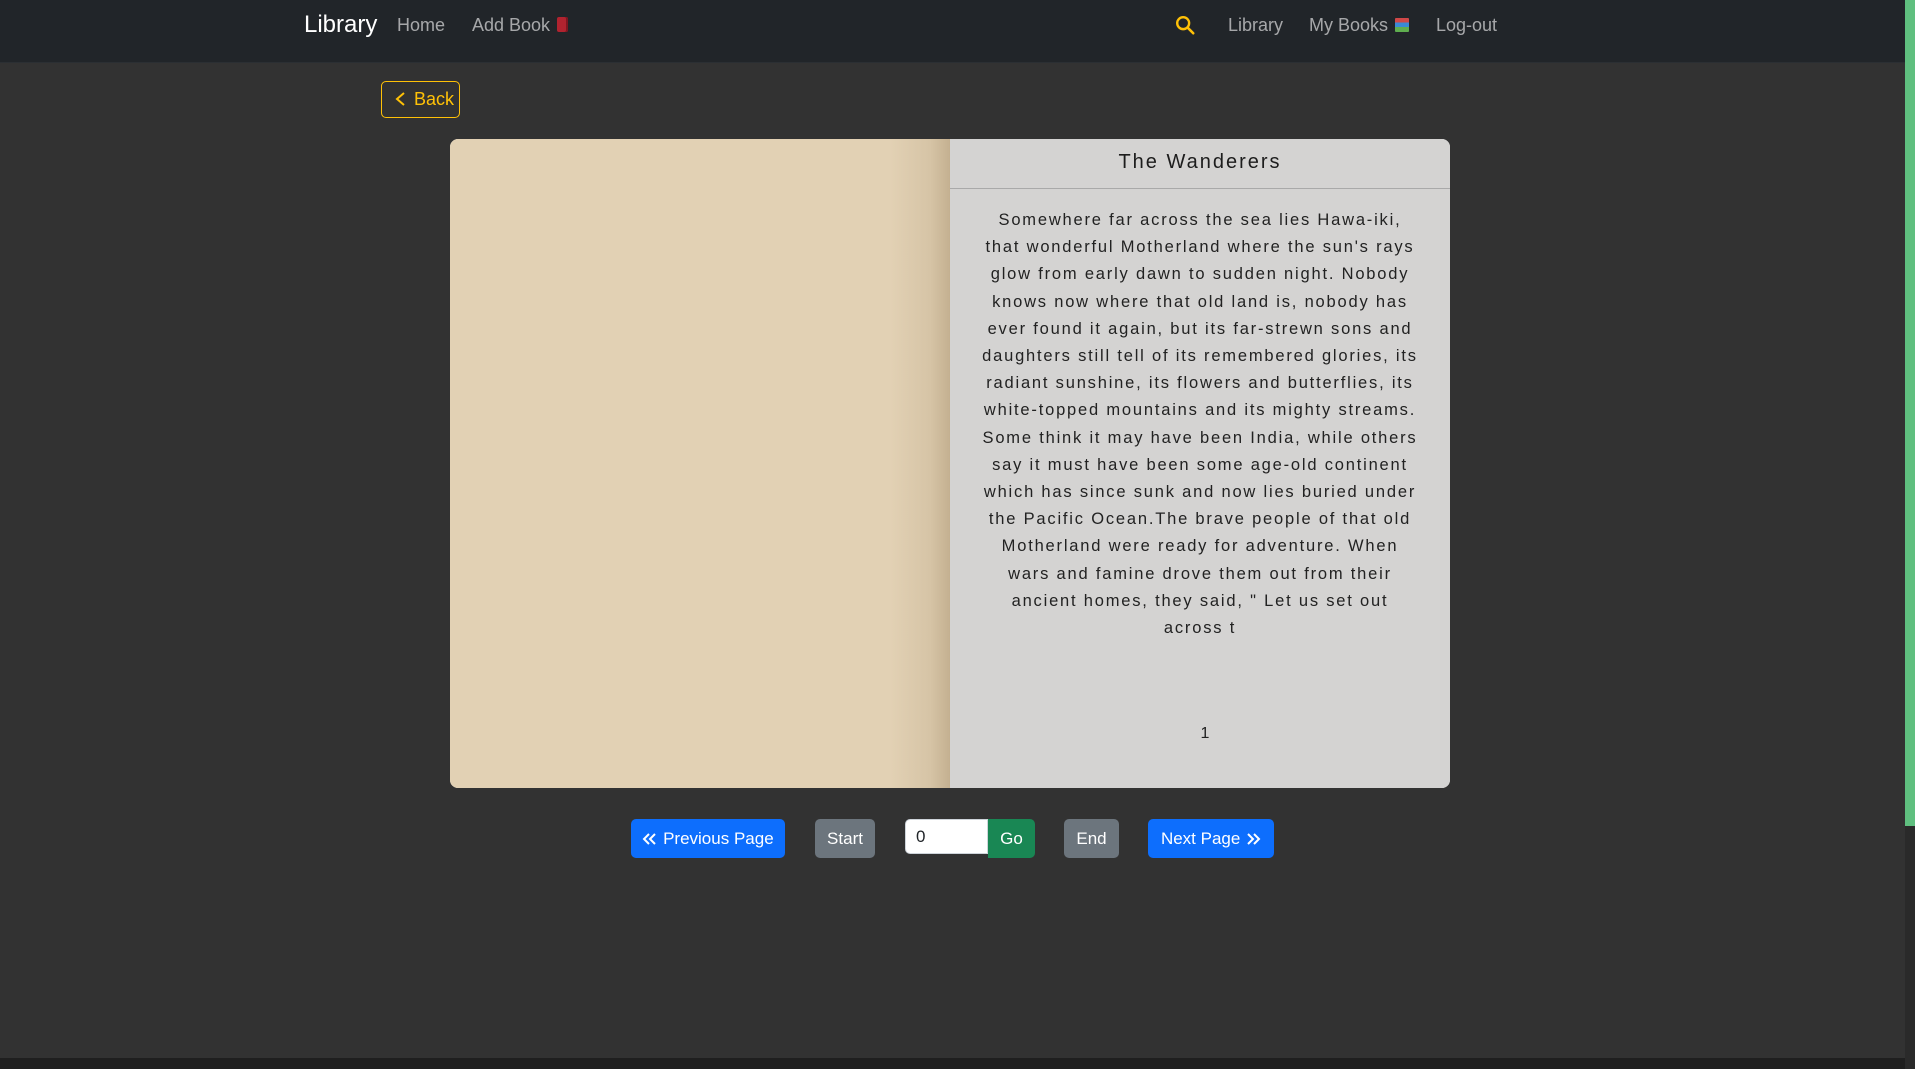 The height and width of the screenshot is (1069, 1915). I want to click on go-label: Go, so click(1011, 838).